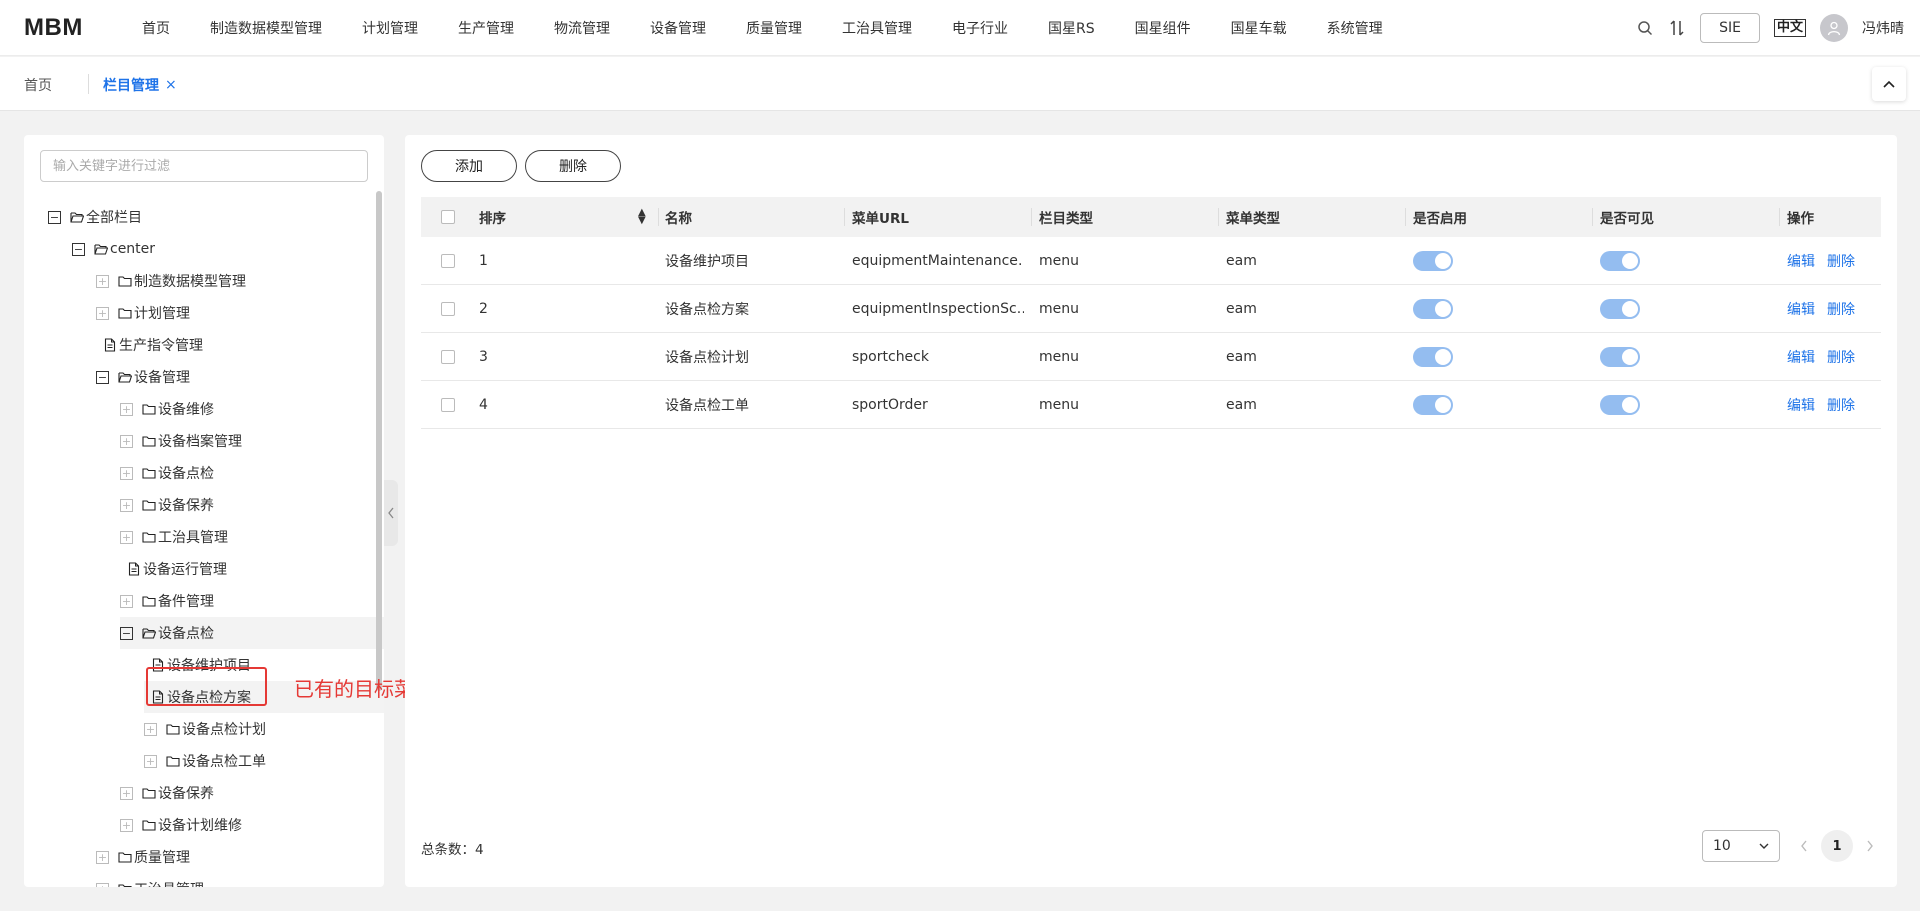 Image resolution: width=1920 pixels, height=911 pixels. What do you see at coordinates (199, 857) in the screenshot?
I see `tree-node: + 质量管理` at bounding box center [199, 857].